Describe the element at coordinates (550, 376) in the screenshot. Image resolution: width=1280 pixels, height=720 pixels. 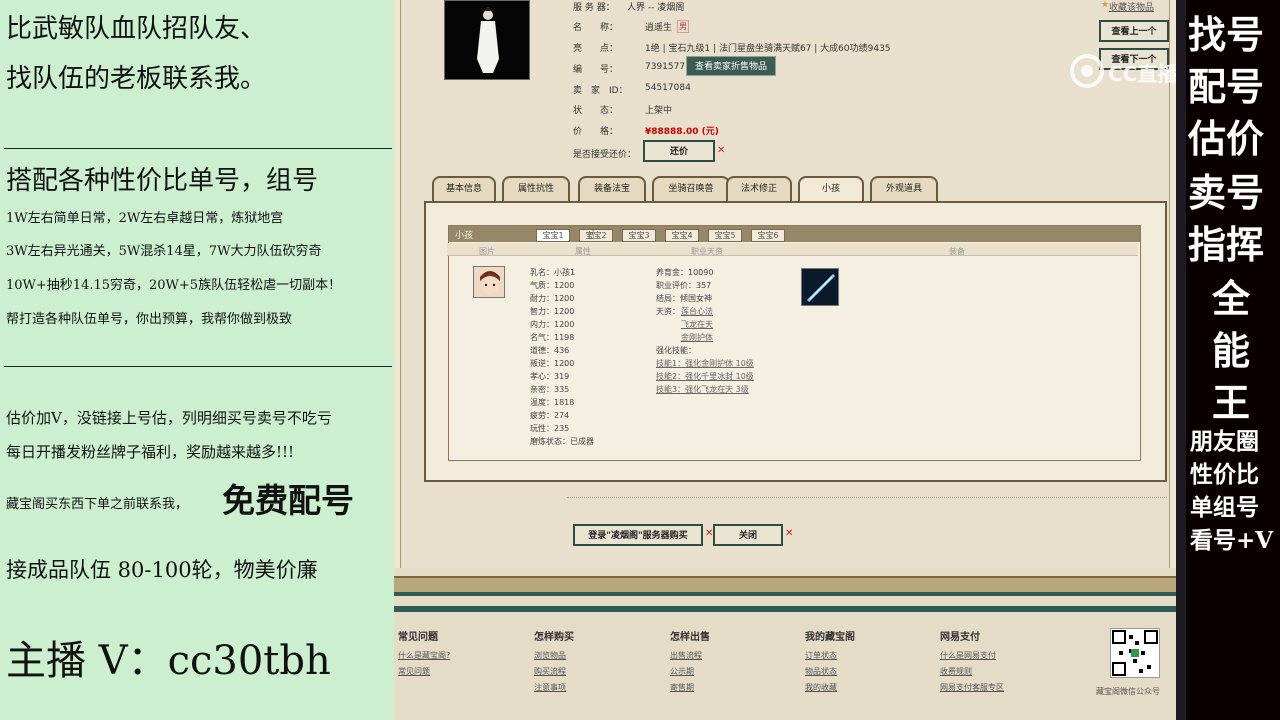
I see `attr-filial: 孝心：319` at that location.